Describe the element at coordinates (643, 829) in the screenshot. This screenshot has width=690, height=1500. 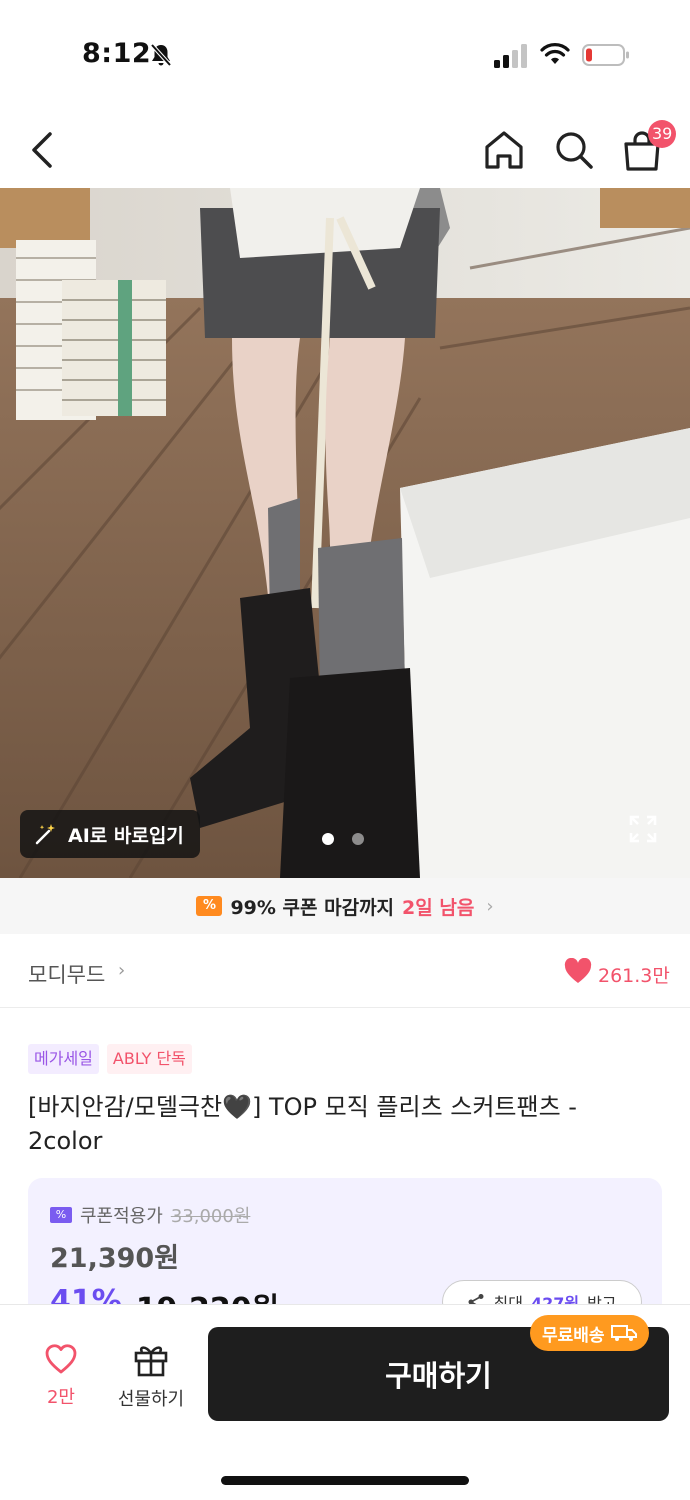
I see `expand-icon` at that location.